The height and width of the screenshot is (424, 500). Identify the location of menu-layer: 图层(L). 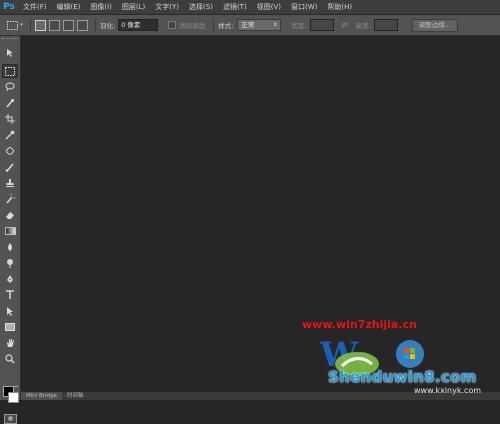
(133, 7).